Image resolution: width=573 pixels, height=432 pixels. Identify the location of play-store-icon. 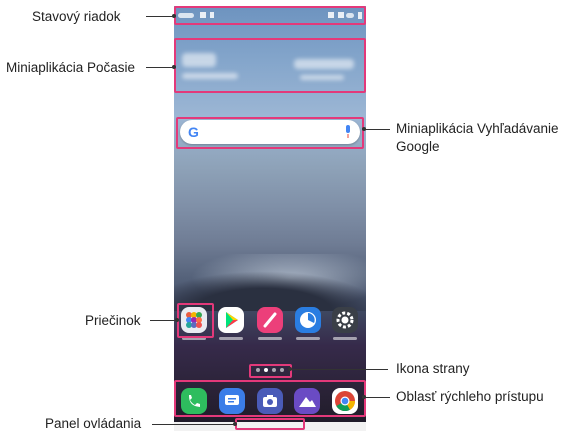
(231, 320).